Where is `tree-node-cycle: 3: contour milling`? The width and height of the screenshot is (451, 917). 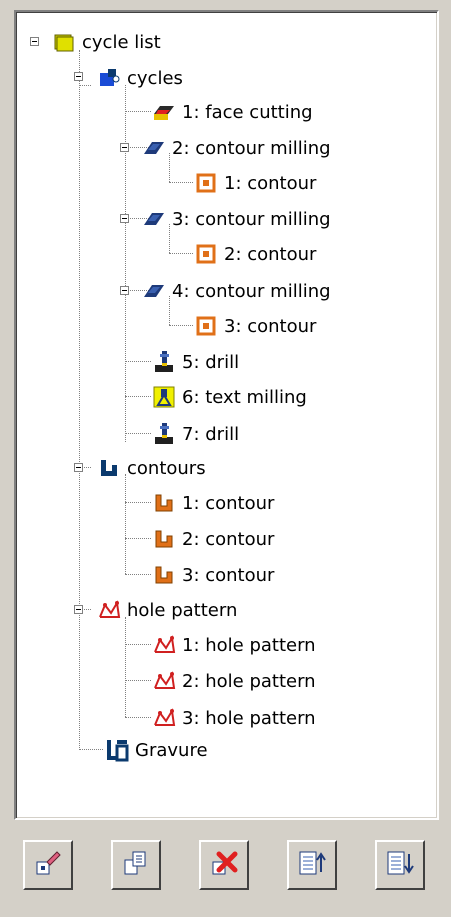 tree-node-cycle: 3: contour milling is located at coordinates (236, 219).